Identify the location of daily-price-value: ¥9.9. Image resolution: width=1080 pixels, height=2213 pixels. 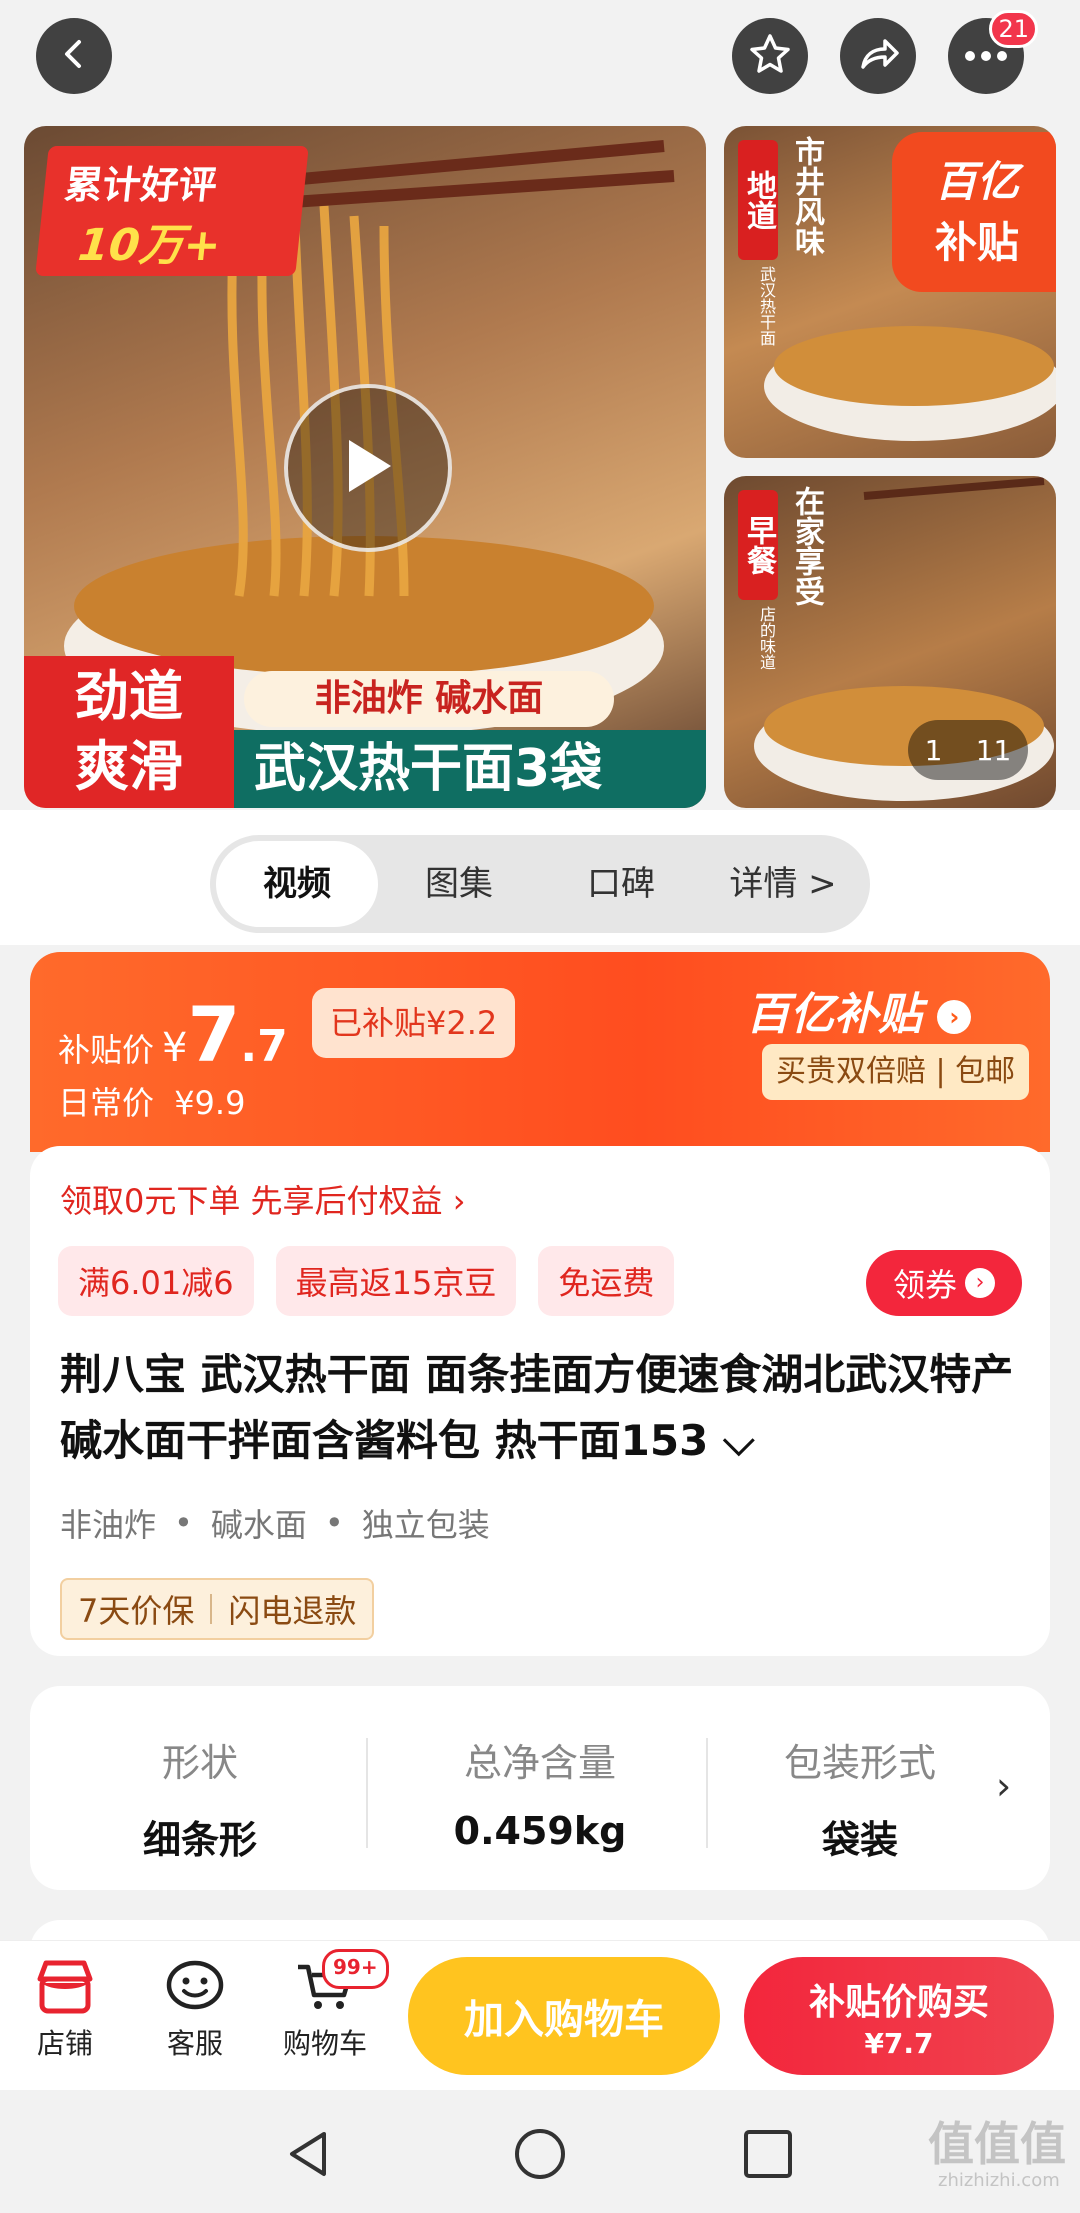
(210, 1103).